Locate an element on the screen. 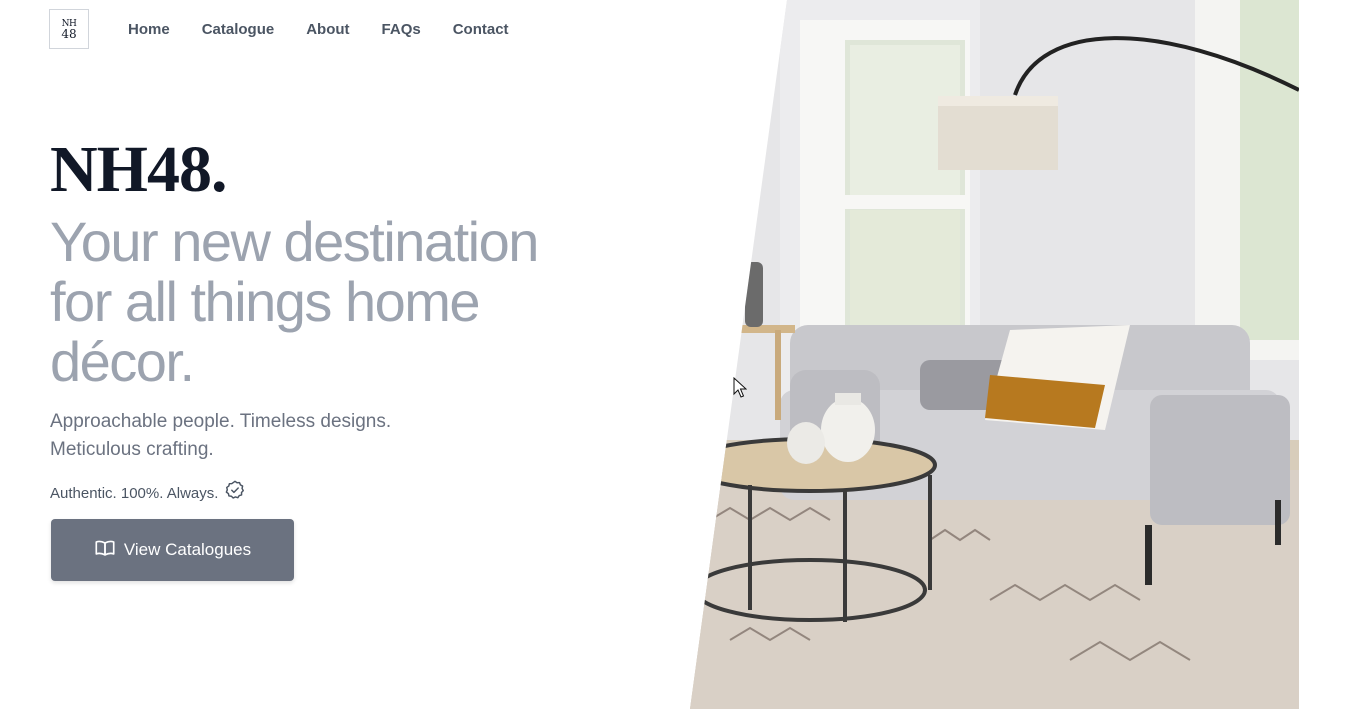 Image resolution: width=1353 pixels, height=727 pixels. brand-logo: NH 48 is located at coordinates (69, 29).